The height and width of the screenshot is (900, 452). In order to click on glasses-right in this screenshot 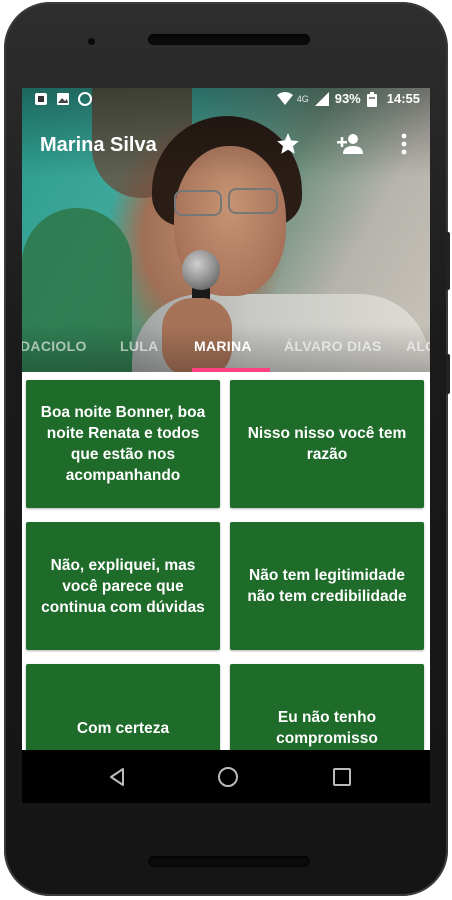, I will do `click(253, 201)`.